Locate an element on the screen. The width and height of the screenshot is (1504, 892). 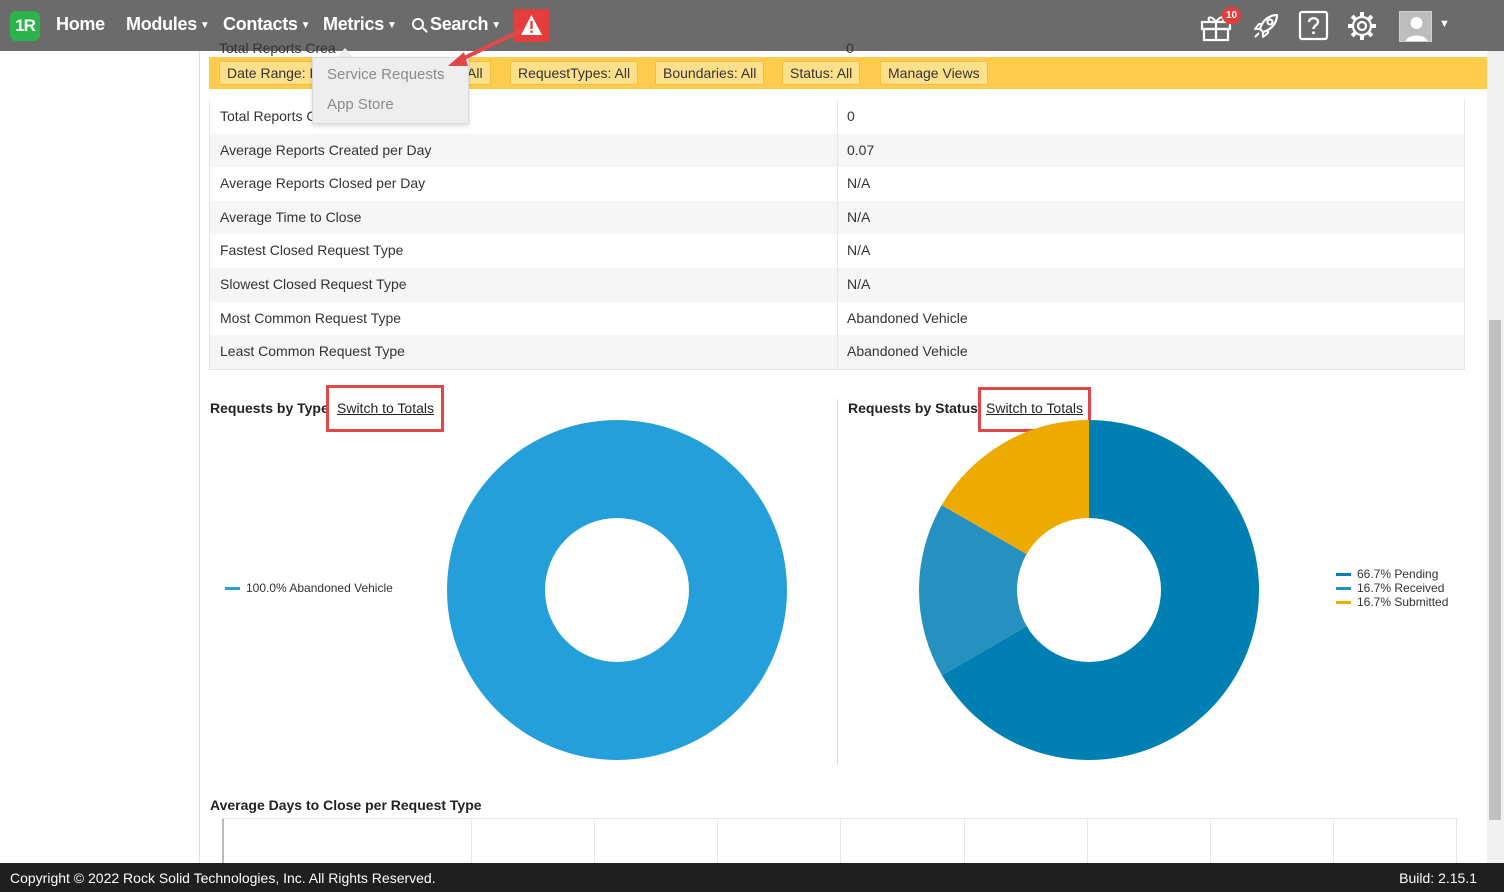
highlight-box is located at coordinates (385, 408).